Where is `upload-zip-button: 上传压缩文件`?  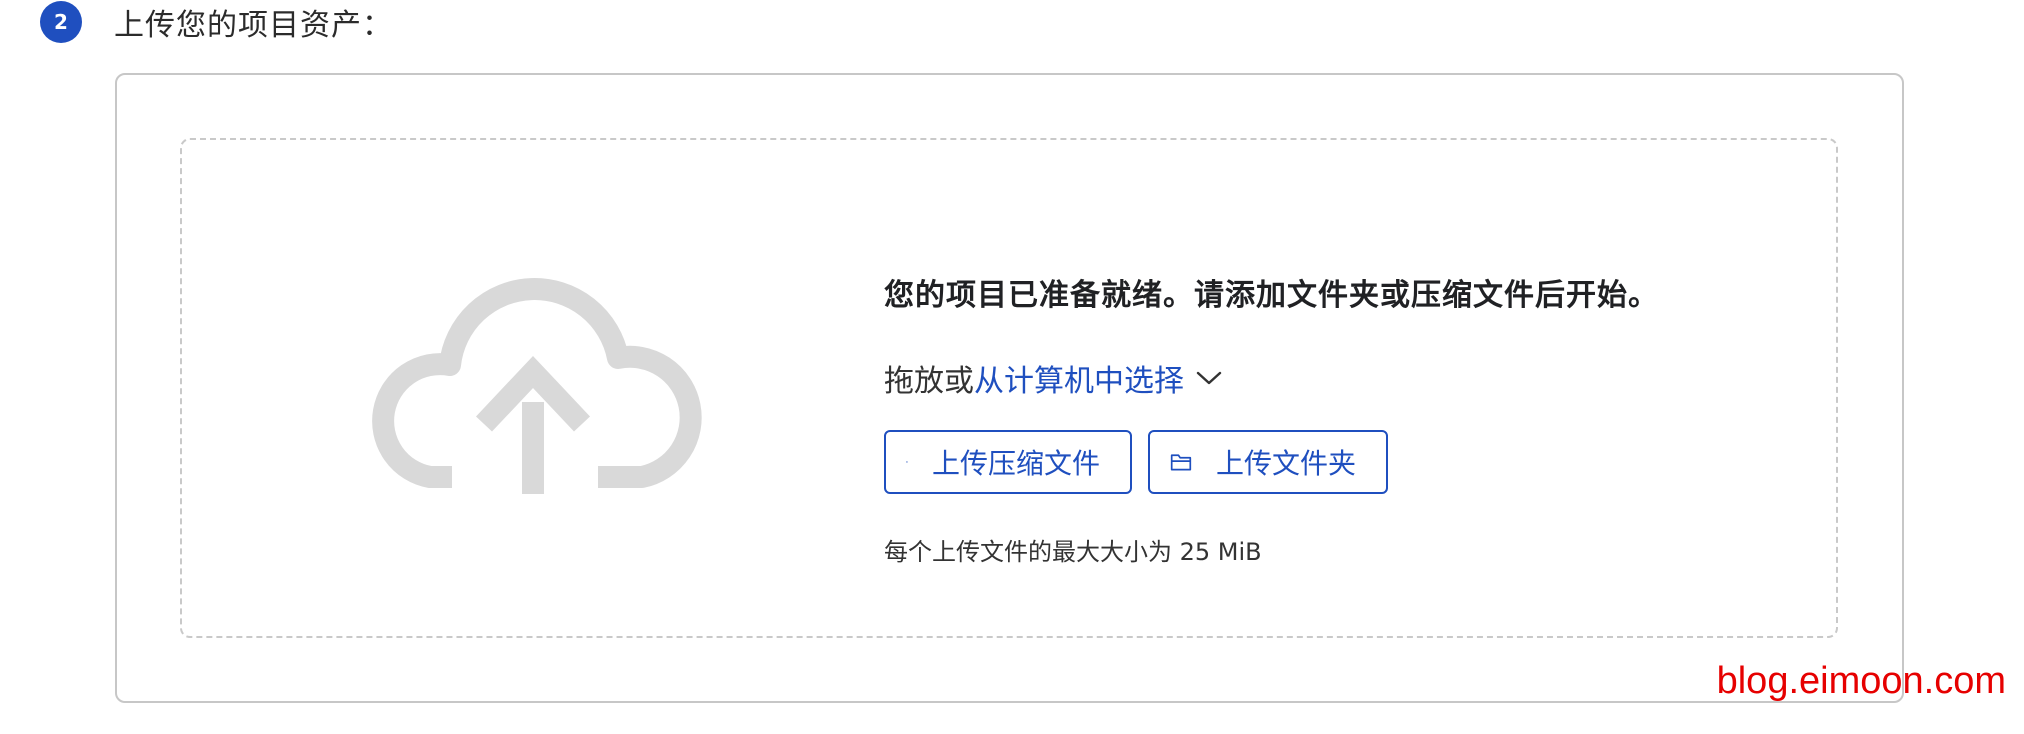 upload-zip-button: 上传压缩文件 is located at coordinates (1008, 462).